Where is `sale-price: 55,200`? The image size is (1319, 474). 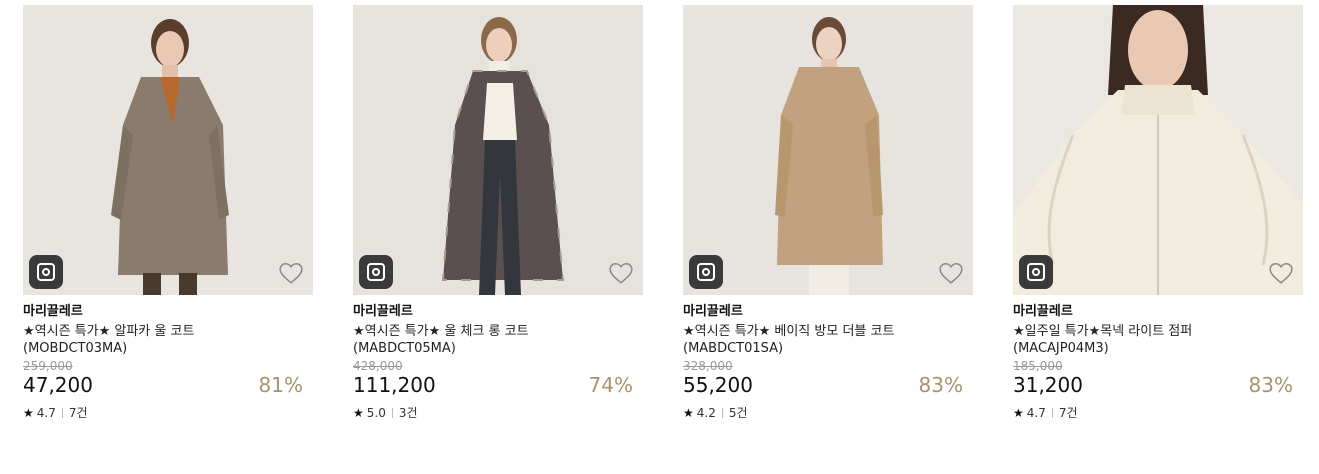 sale-price: 55,200 is located at coordinates (718, 385).